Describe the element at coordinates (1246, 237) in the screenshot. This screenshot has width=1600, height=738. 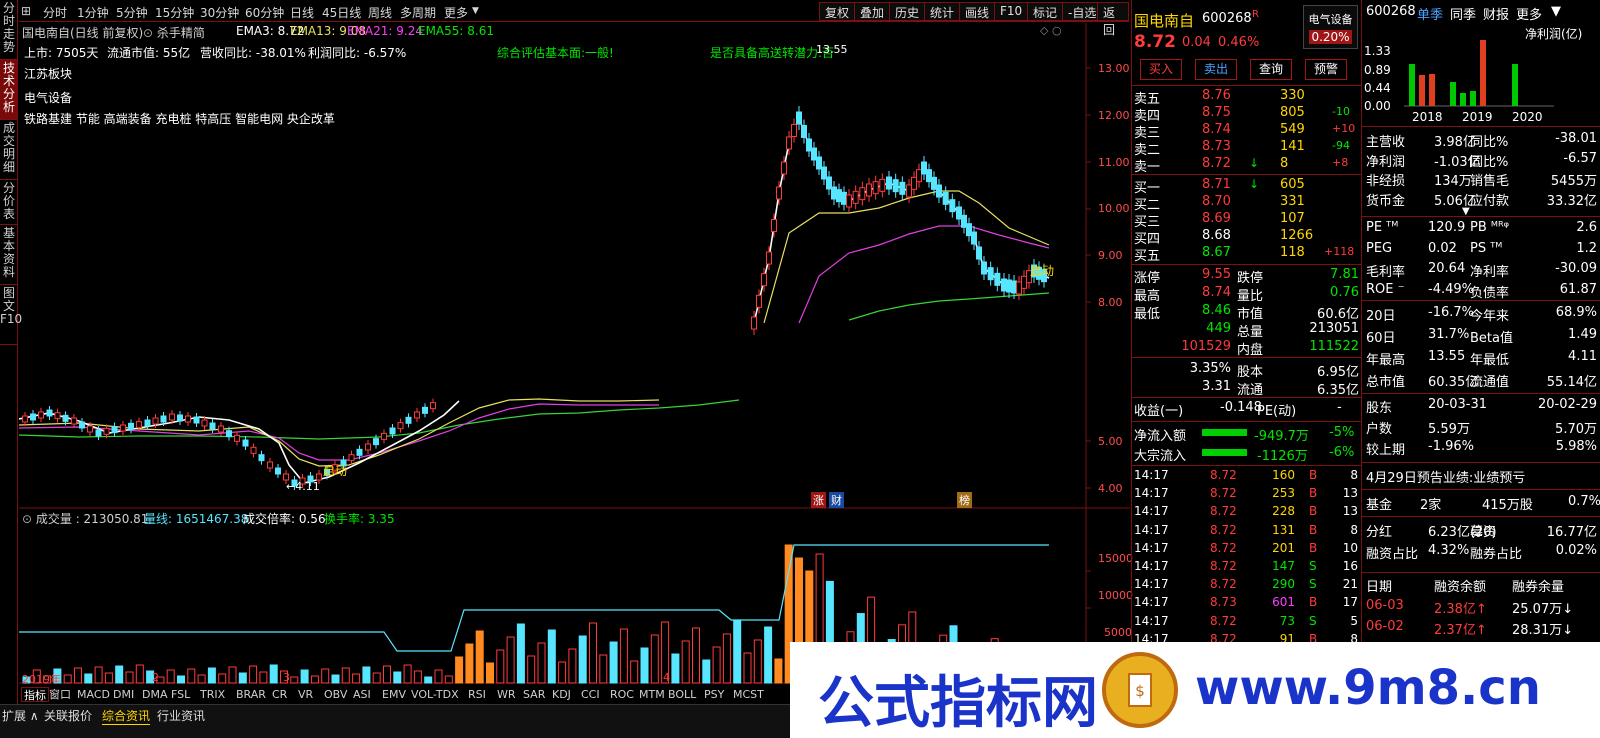
I see `bid-row: 买四 8.68 1266` at that location.